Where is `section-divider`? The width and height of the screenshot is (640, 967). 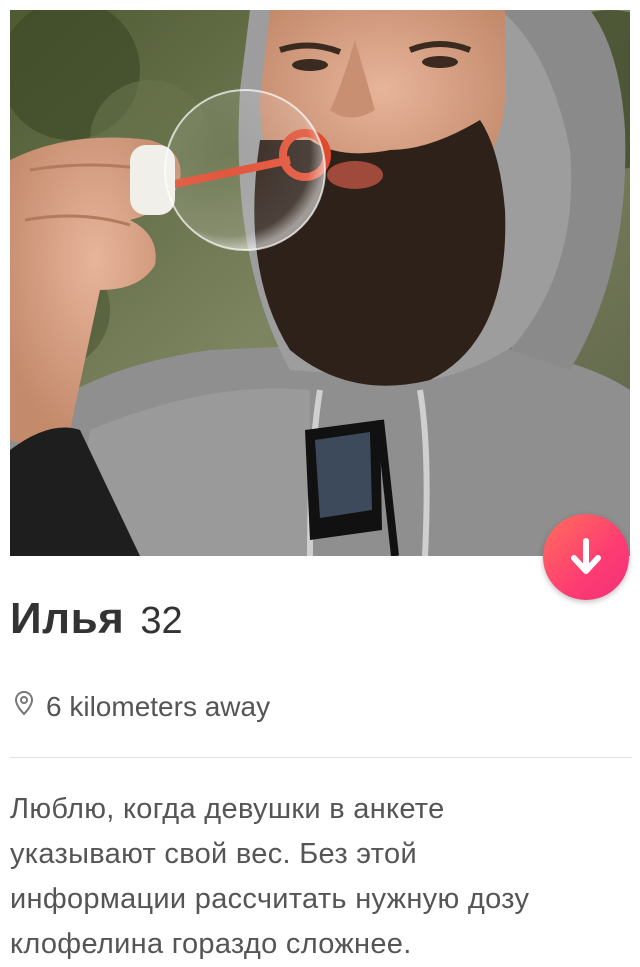 section-divider is located at coordinates (321, 757).